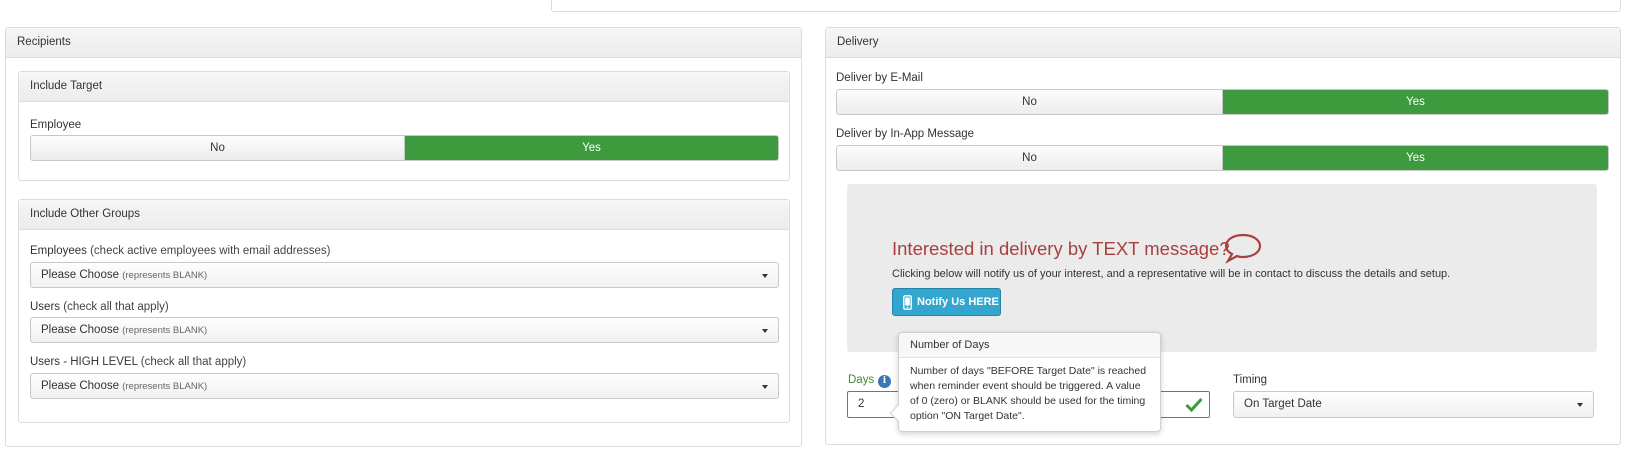  Describe the element at coordinates (905, 134) in the screenshot. I see `deliver-inapp-label: Deliver by In-App Message` at that location.